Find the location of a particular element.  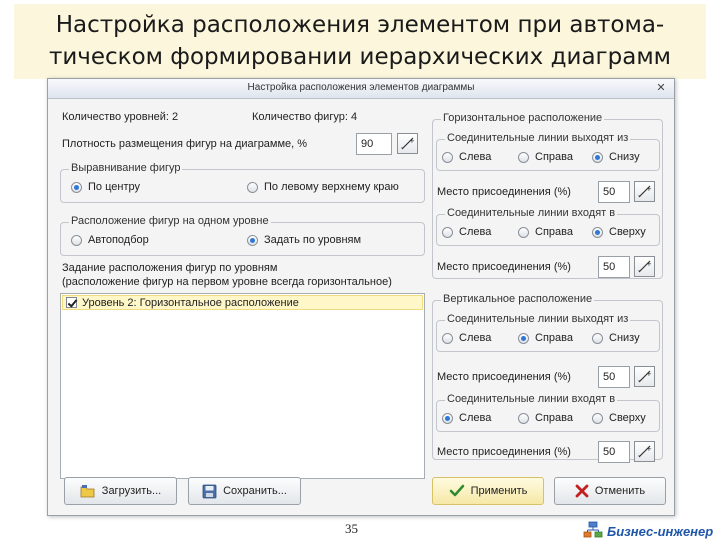

v-exit-right-radio: Справа is located at coordinates (545, 338).